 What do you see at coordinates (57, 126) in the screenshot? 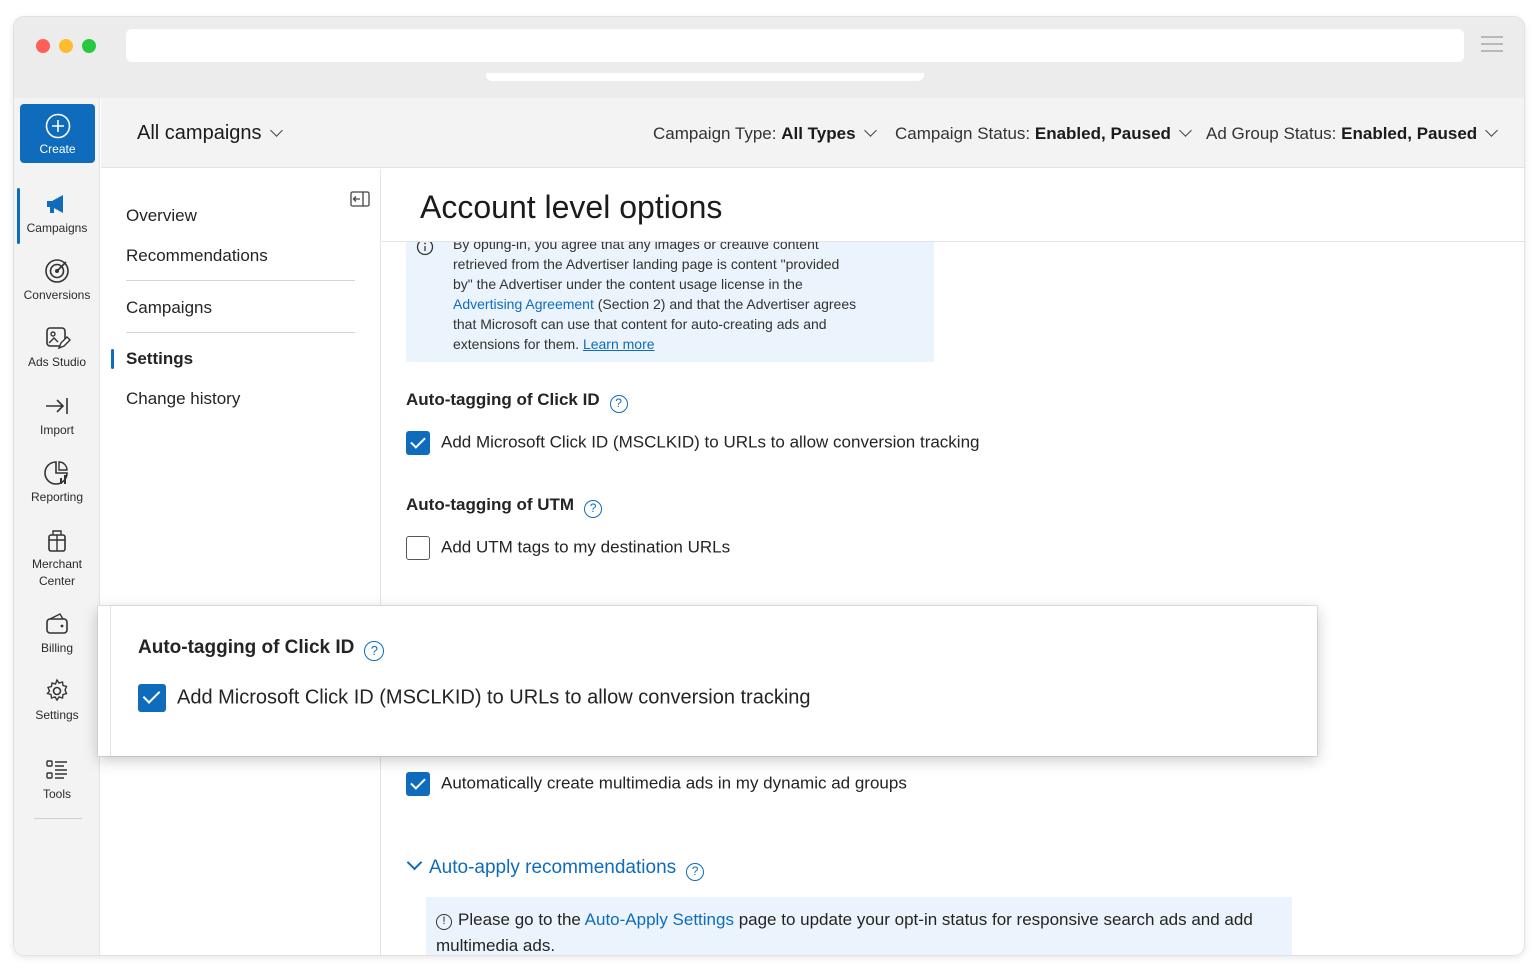
I see `plus-circle-icon` at bounding box center [57, 126].